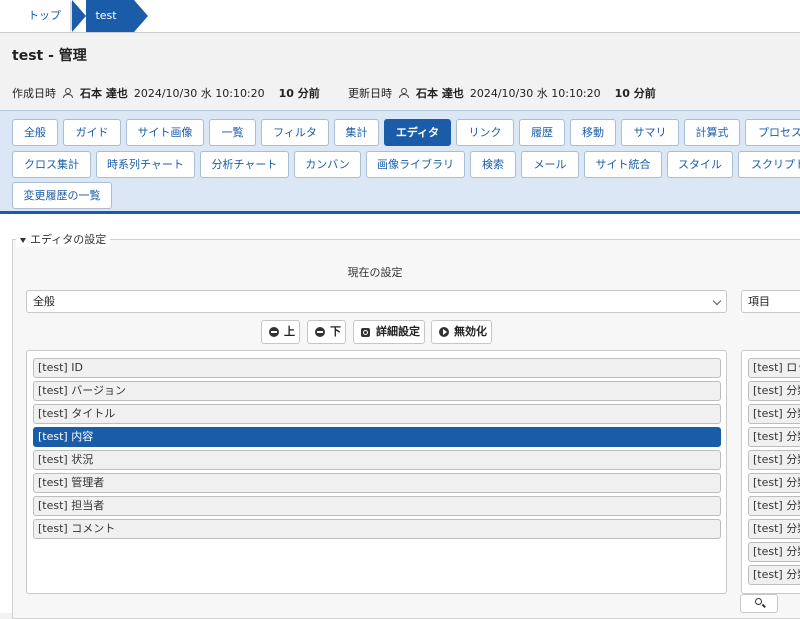  Describe the element at coordinates (717, 301) in the screenshot. I see `chevron-down-icon` at that location.